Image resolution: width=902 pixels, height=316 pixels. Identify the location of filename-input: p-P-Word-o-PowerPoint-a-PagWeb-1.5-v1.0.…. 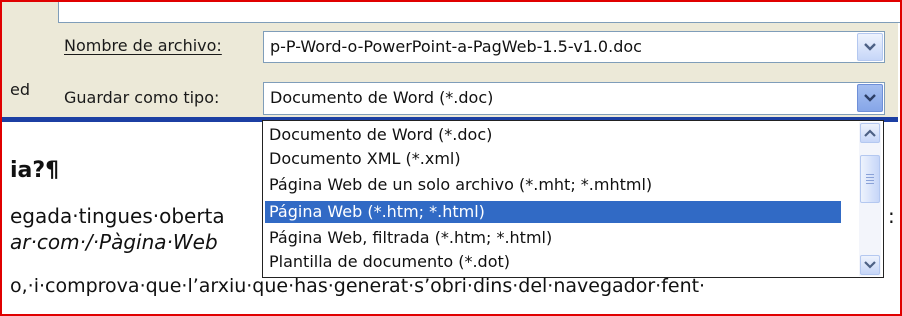
(574, 47).